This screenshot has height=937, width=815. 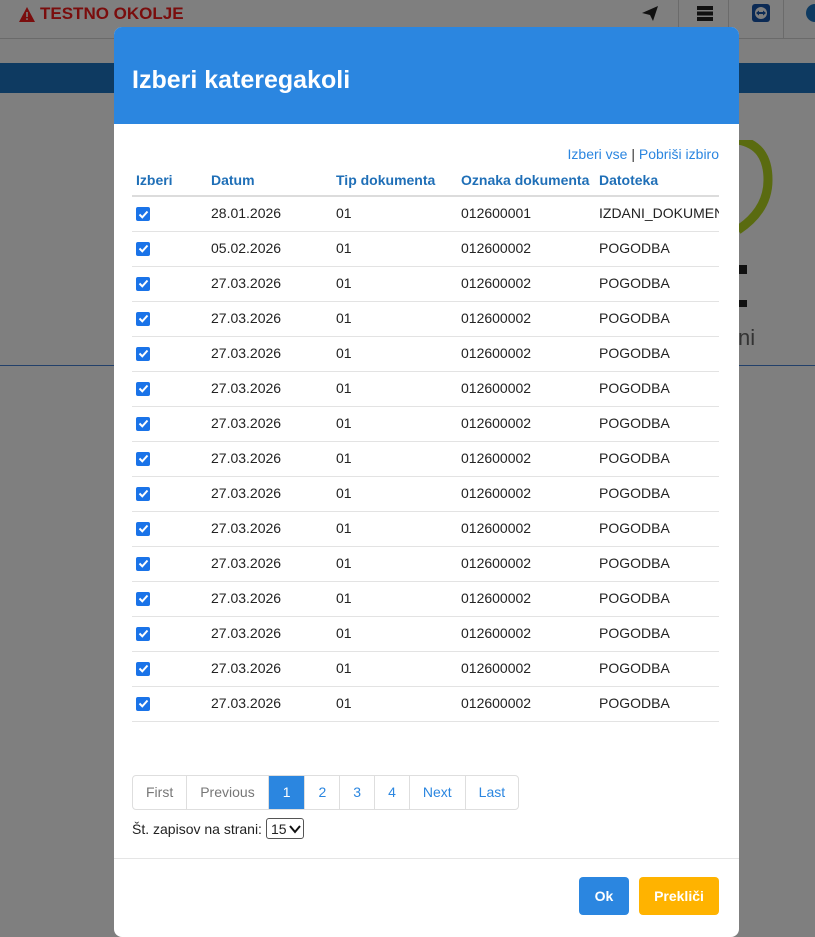 What do you see at coordinates (160, 792) in the screenshot?
I see `first-page-button: First` at bounding box center [160, 792].